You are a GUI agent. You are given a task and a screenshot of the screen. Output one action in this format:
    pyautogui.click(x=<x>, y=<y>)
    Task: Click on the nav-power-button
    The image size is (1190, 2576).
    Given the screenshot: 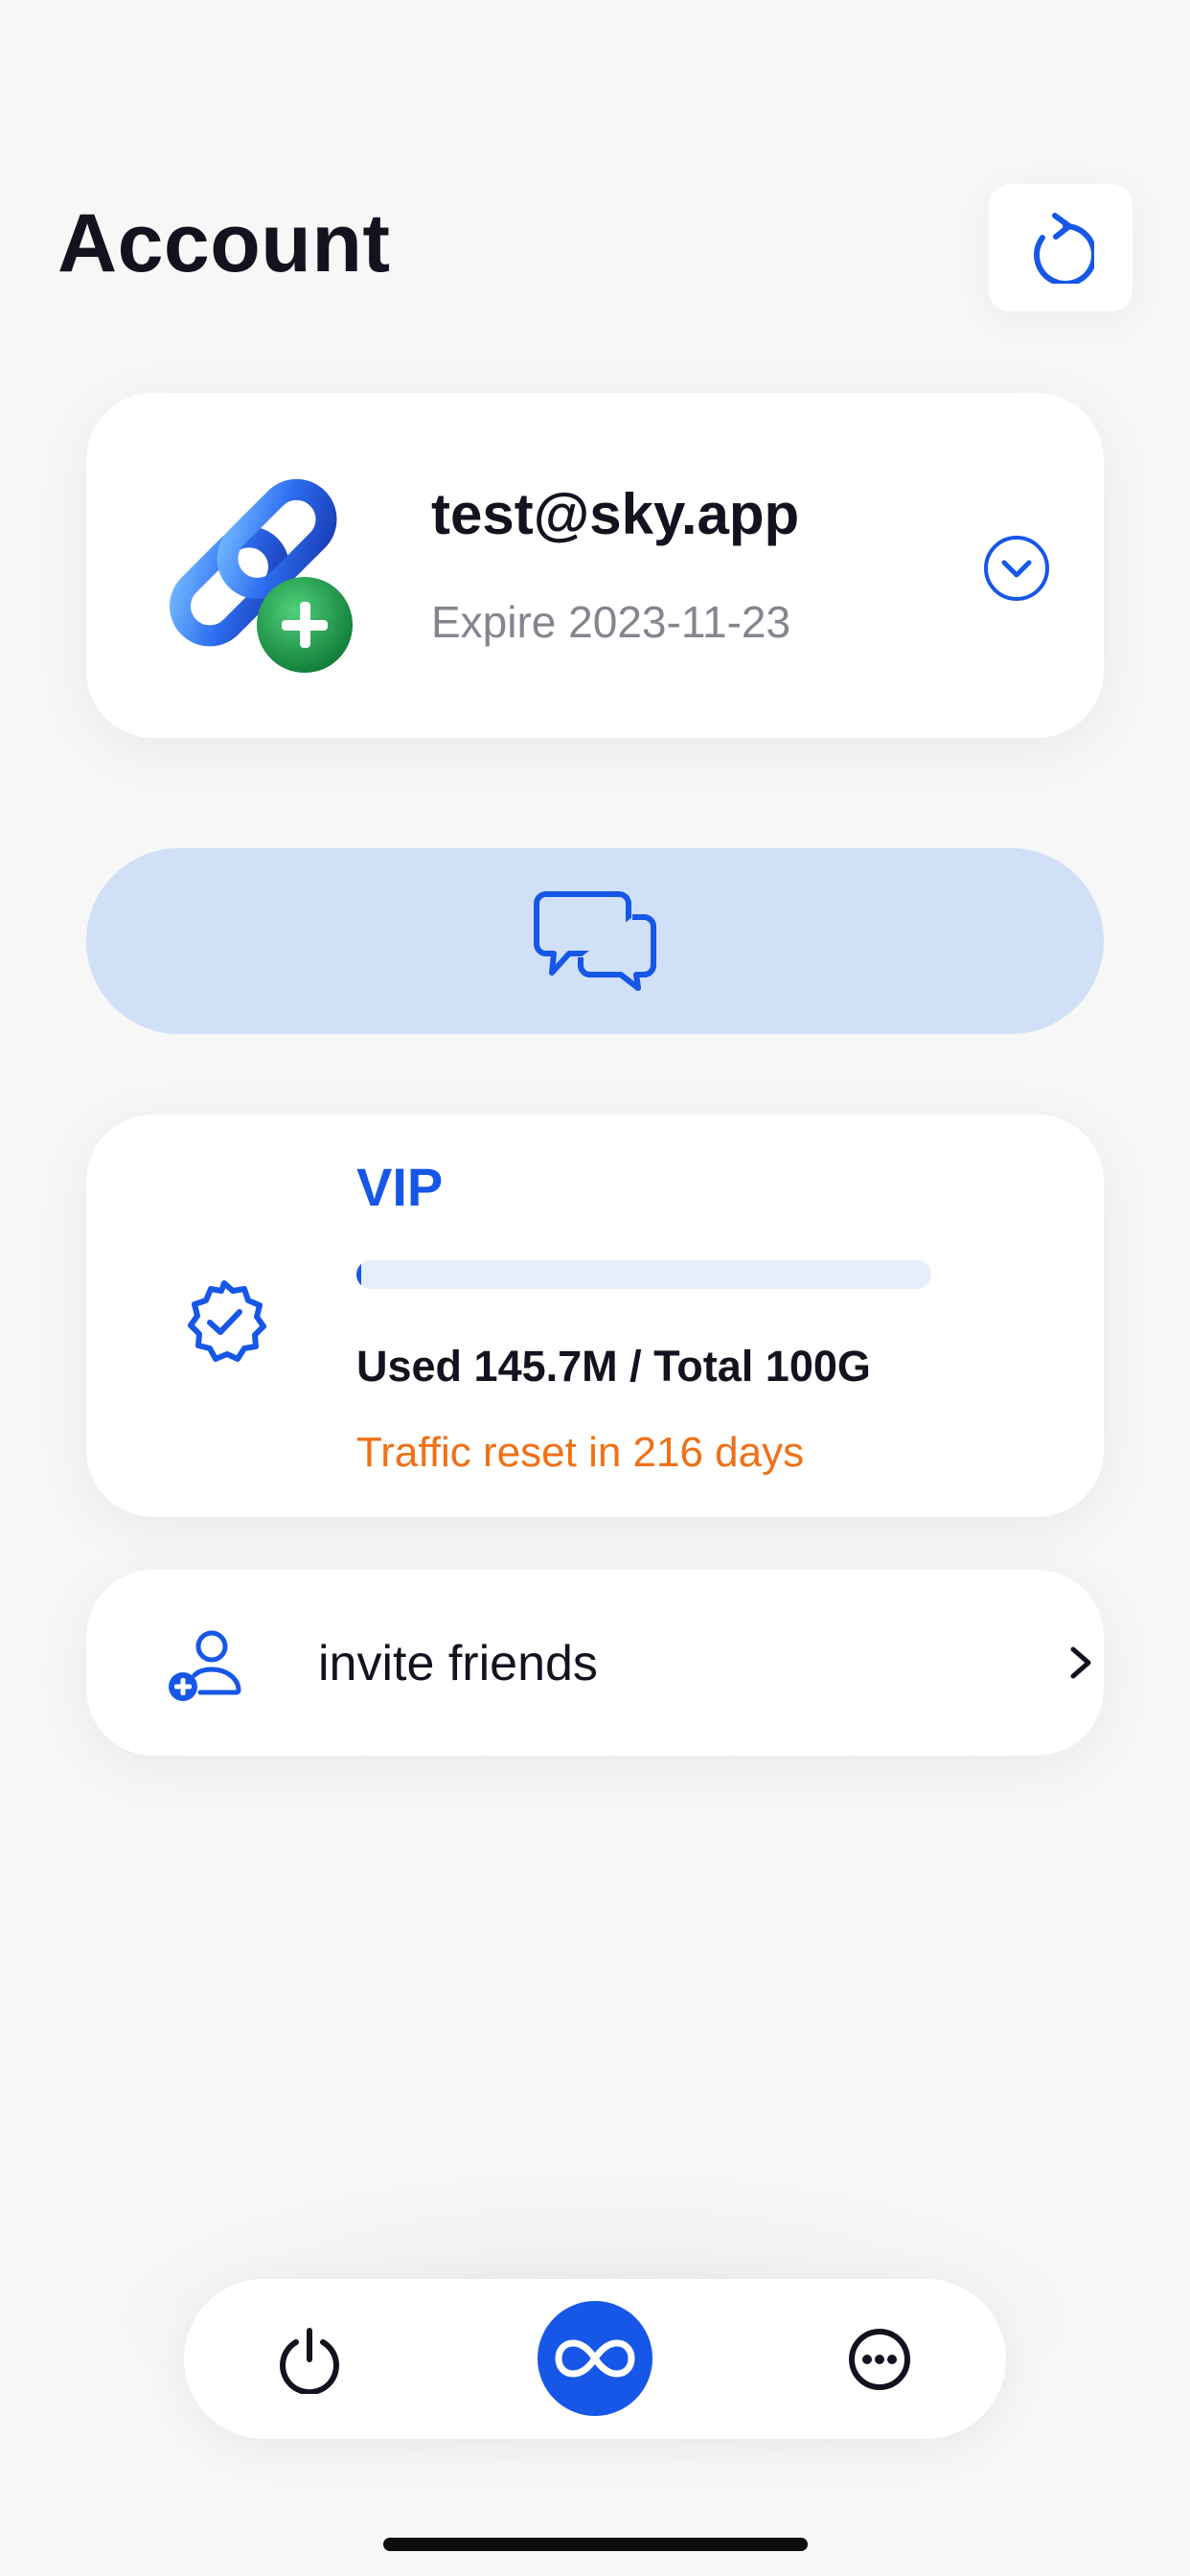 What is the action you would take?
    pyautogui.click(x=310, y=2359)
    